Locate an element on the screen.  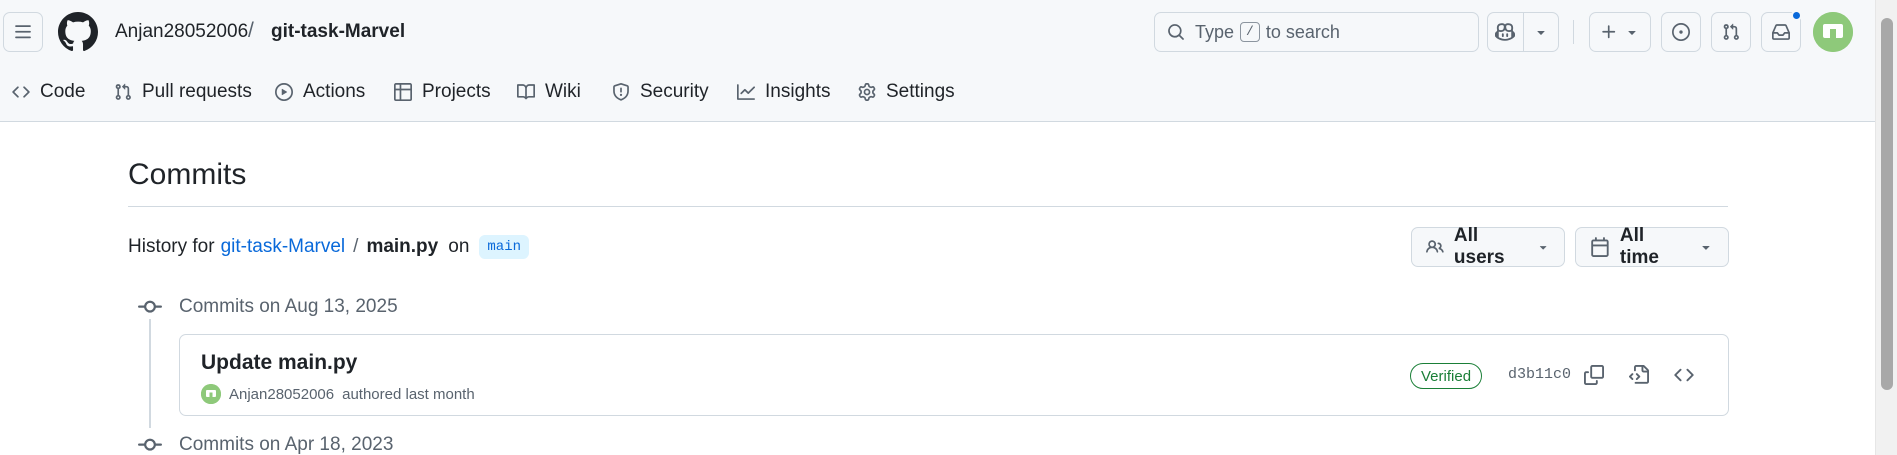
search-placeholder-suffix: to search is located at coordinates (1302, 31).